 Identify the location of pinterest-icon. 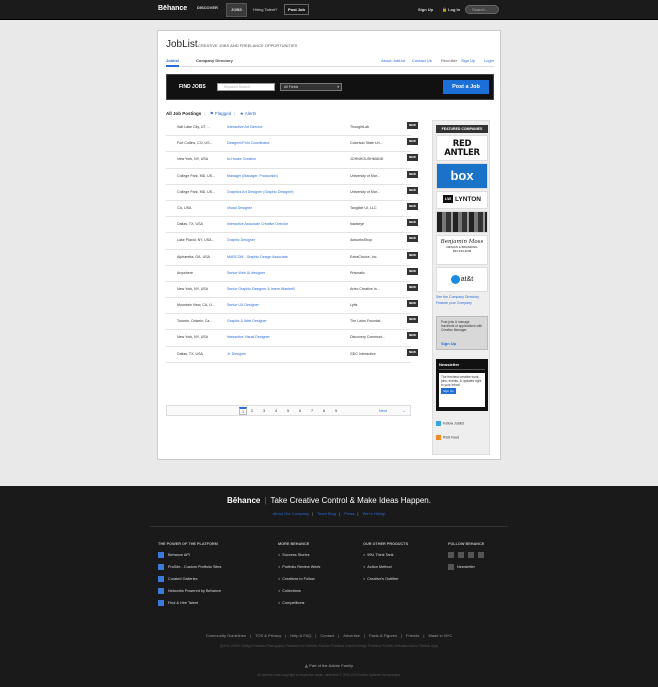
(481, 555).